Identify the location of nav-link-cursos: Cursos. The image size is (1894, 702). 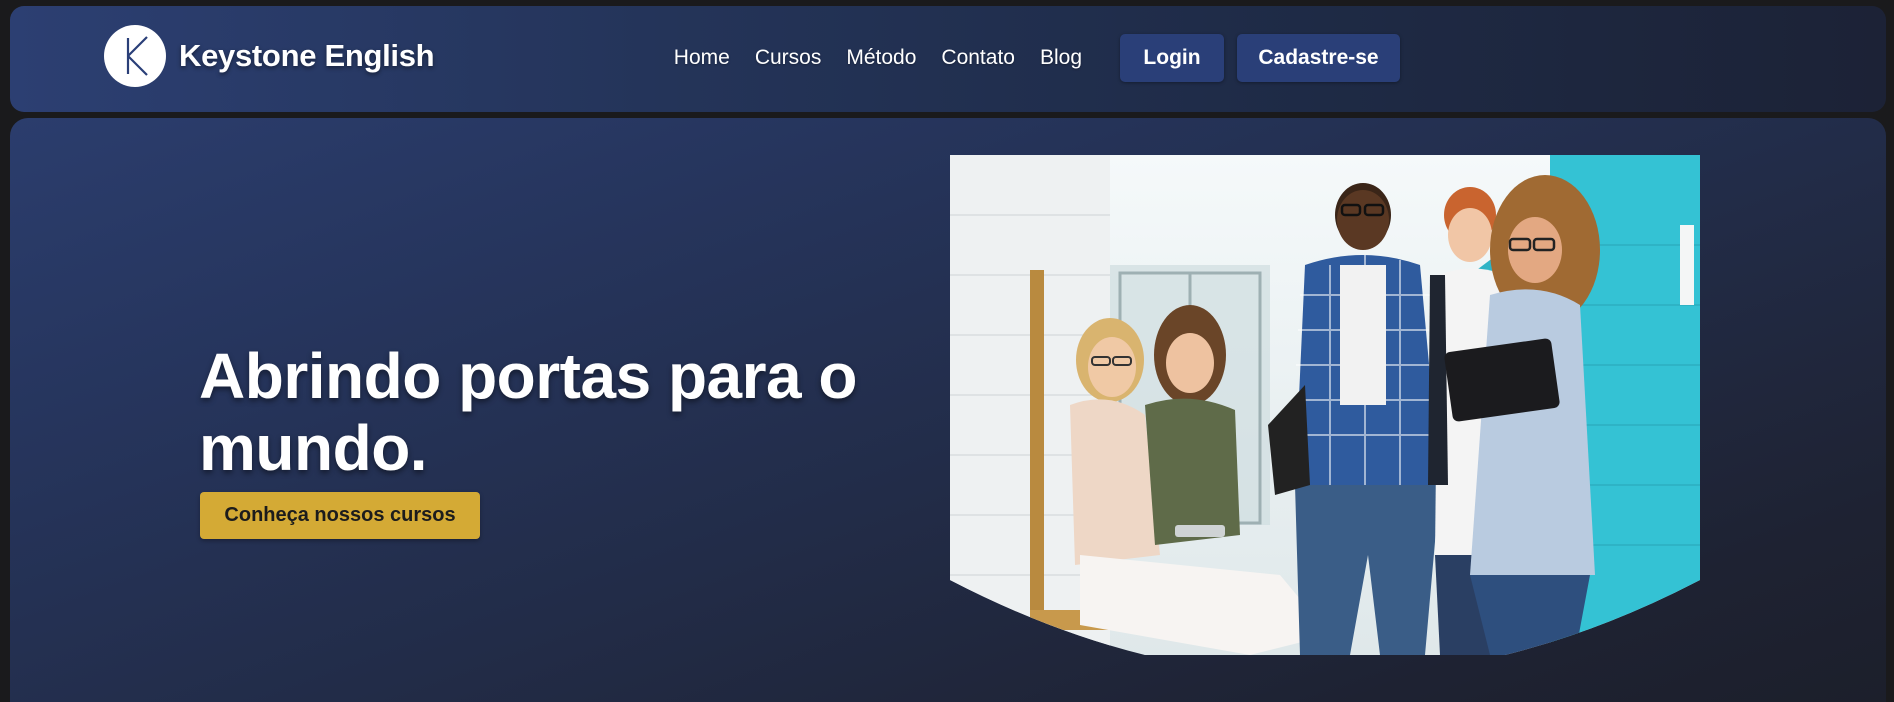
(788, 58).